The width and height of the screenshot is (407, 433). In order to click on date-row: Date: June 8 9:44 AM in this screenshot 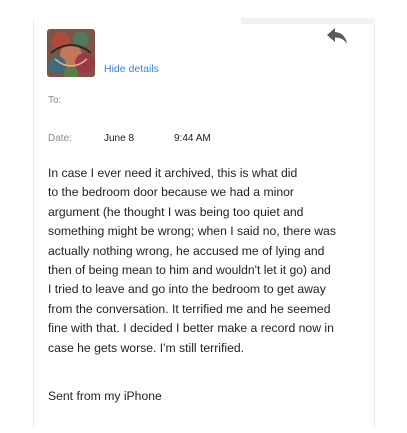, I will do `click(129, 138)`.